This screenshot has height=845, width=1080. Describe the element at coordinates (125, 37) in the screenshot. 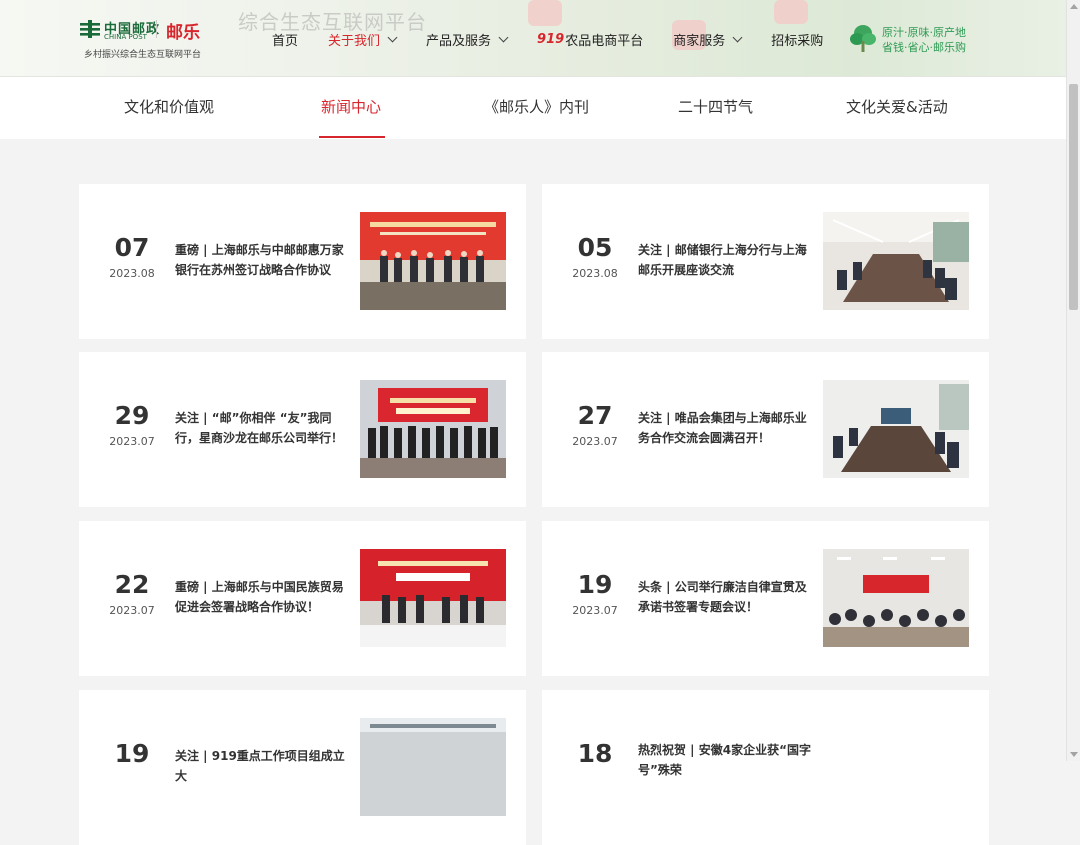

I see `china-post-en-label: CHINA POST` at that location.